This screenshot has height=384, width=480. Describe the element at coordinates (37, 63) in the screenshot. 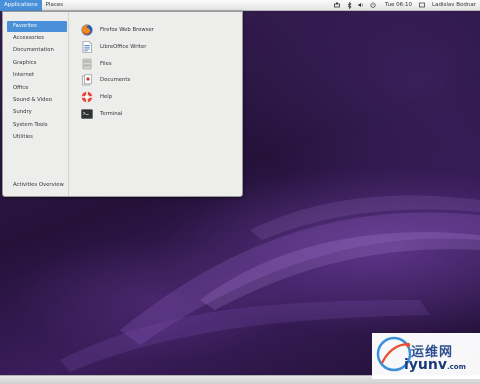

I see `category-graphics: Graphics` at that location.